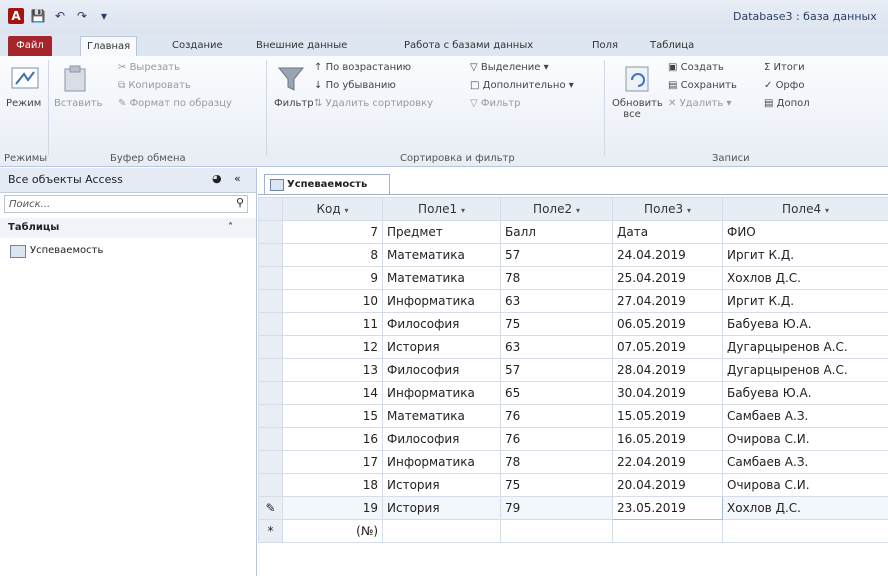 The width and height of the screenshot is (888, 576). I want to click on cell-field3: 27.04.2019, so click(667, 301).